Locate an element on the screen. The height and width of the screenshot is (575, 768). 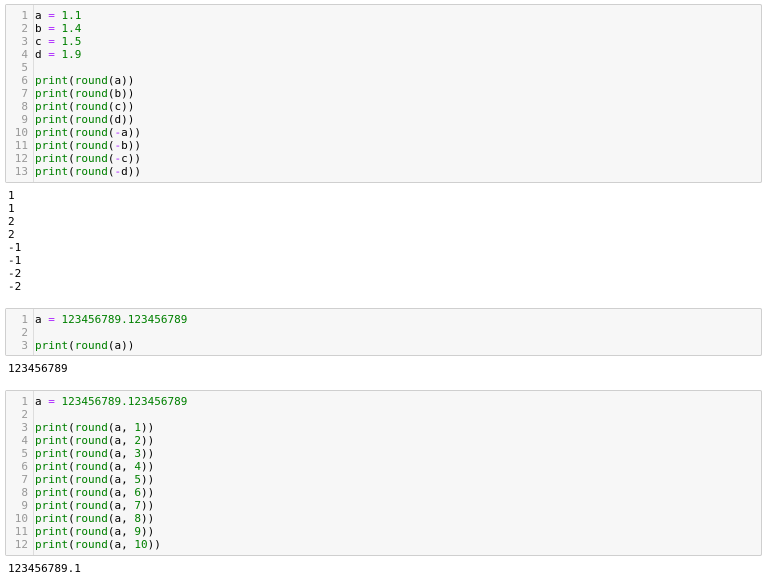
code-line: 5 is located at coordinates (383, 67).